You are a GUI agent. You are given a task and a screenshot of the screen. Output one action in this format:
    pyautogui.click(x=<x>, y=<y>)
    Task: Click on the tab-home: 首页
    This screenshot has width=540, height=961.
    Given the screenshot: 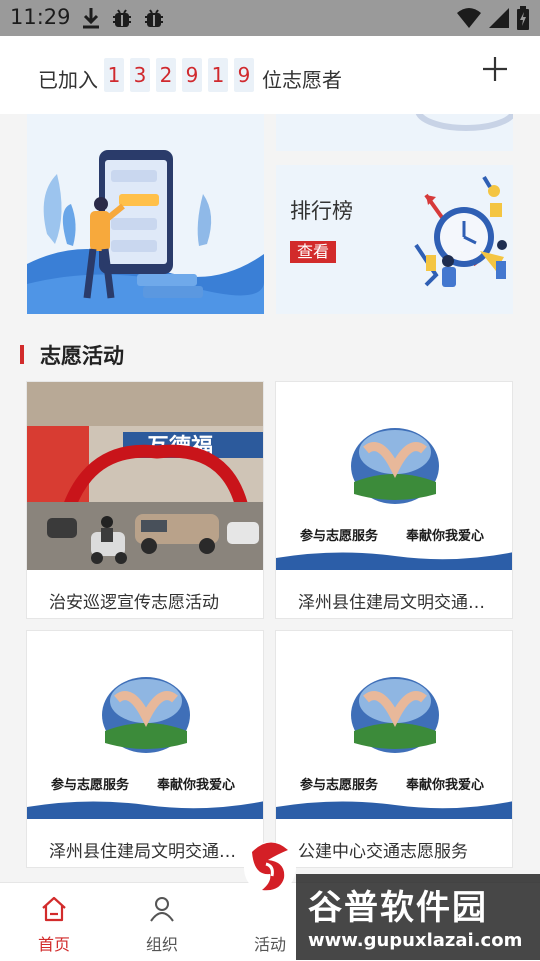 What is the action you would take?
    pyautogui.click(x=54, y=922)
    